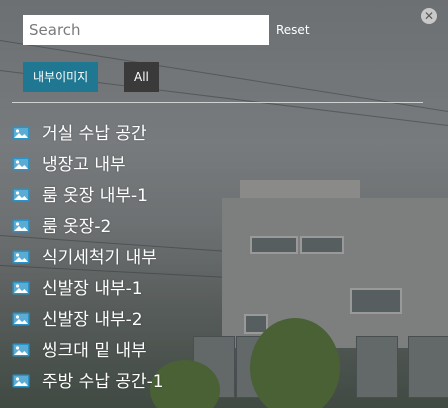 This screenshot has height=408, width=448. I want to click on close-icon: ✕, so click(429, 16).